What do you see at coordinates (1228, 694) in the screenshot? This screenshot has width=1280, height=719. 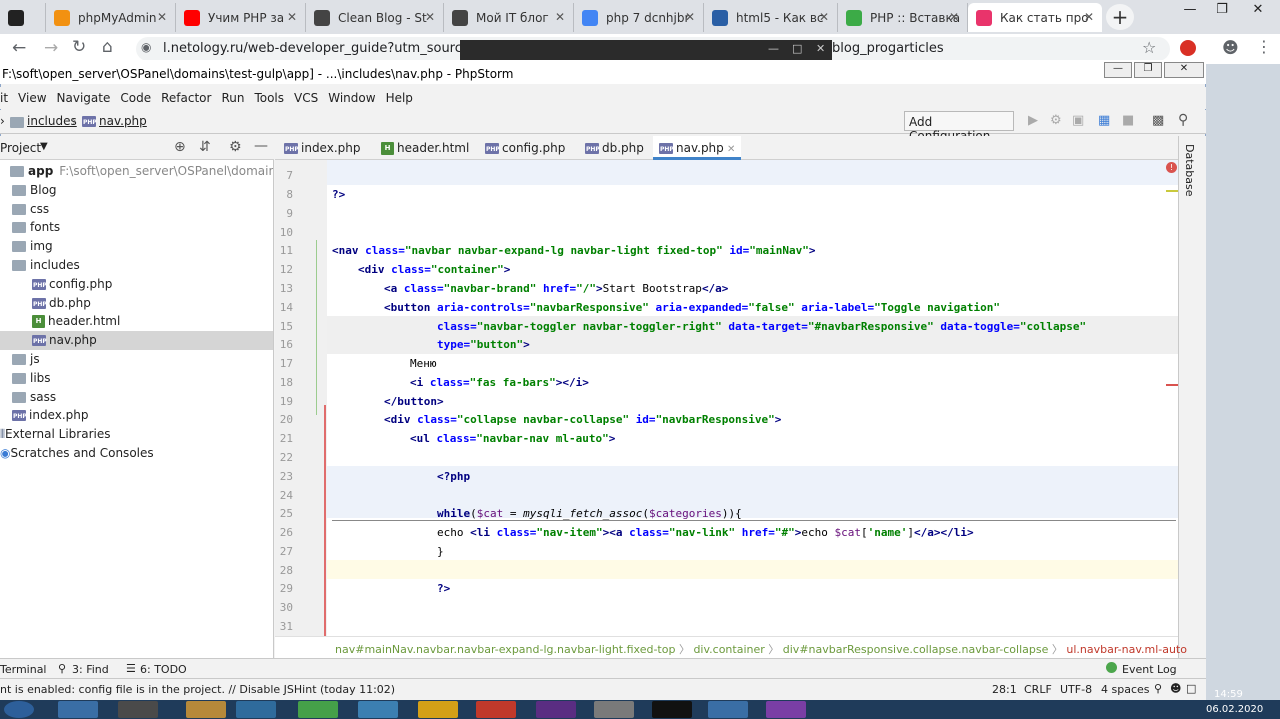 I see `clock-time: 14:59` at bounding box center [1228, 694].